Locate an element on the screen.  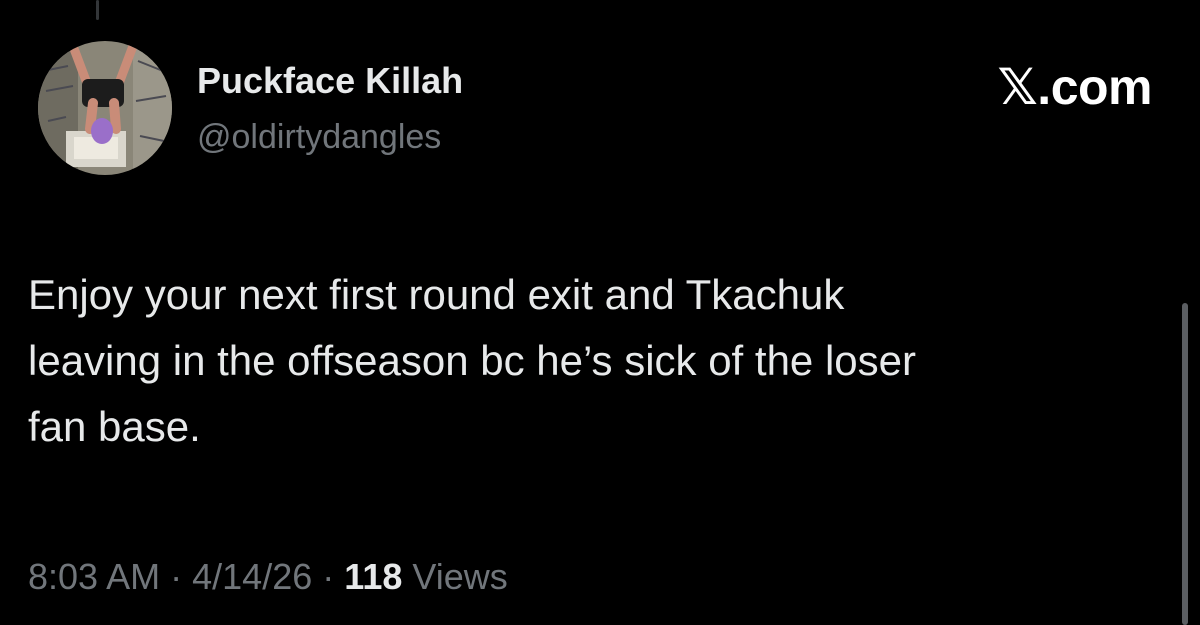
thread-connector-line is located at coordinates (97, 10).